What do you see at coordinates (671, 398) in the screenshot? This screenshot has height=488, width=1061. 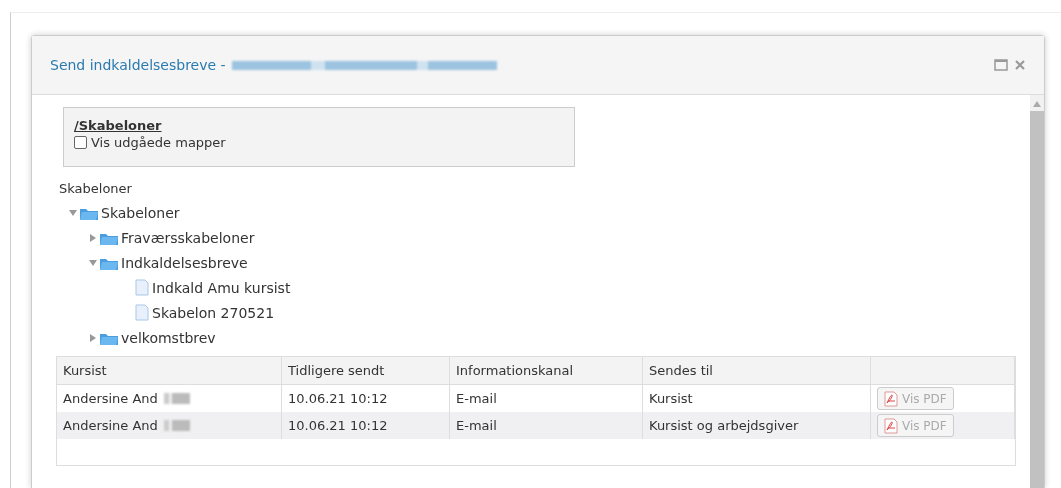 I see `table-cell: Kursist` at bounding box center [671, 398].